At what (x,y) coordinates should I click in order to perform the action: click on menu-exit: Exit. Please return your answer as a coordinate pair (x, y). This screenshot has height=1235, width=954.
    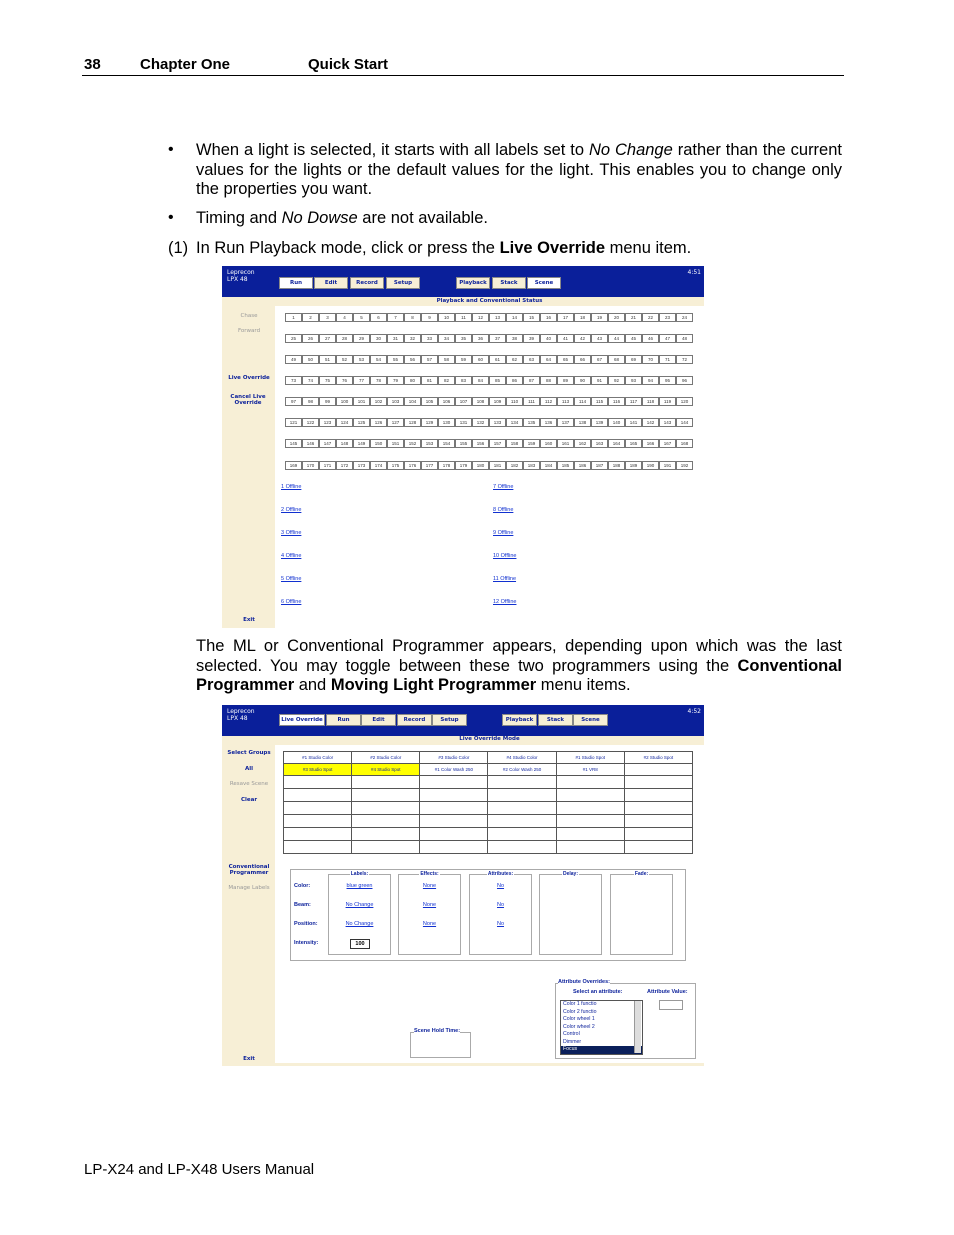
    Looking at the image, I should click on (249, 1059).